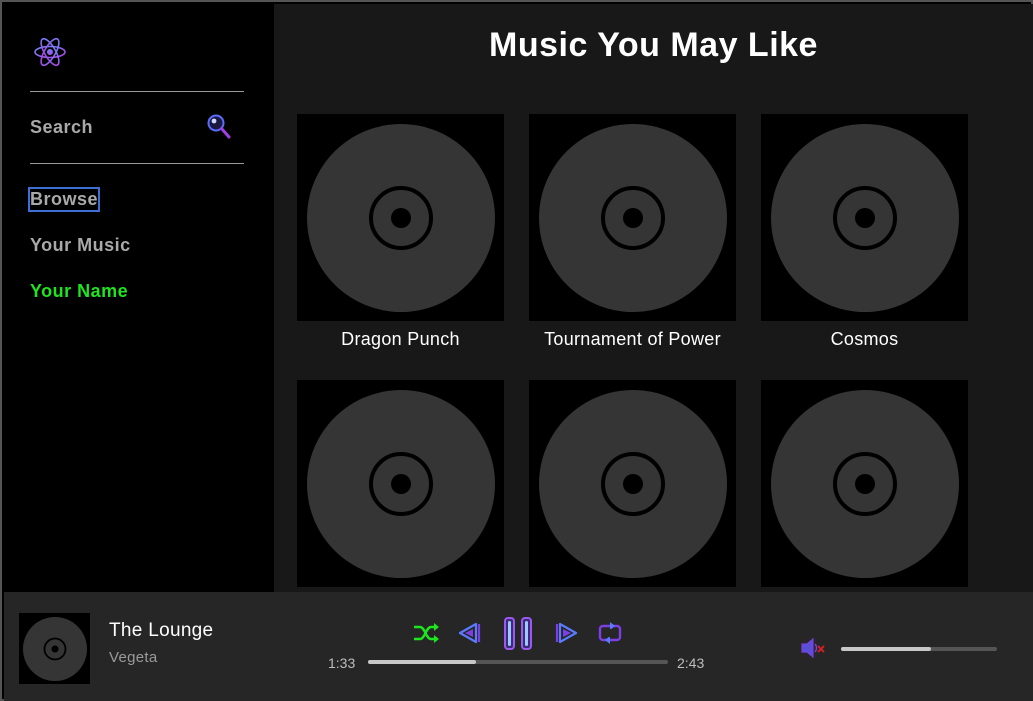 Image resolution: width=1033 pixels, height=701 pixels. What do you see at coordinates (137, 163) in the screenshot?
I see `sidebar-divider-bottom` at bounding box center [137, 163].